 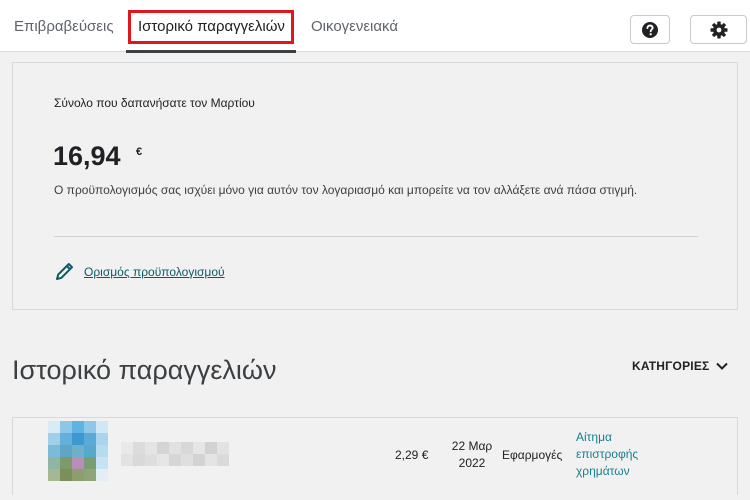 What do you see at coordinates (144, 370) in the screenshot?
I see `section-title: Ιστορικό παραγγελιών` at bounding box center [144, 370].